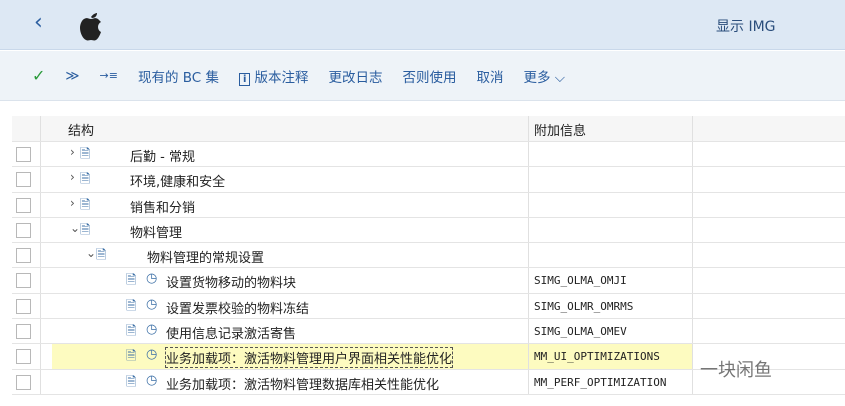  Describe the element at coordinates (746, 27) in the screenshot. I see `page-title: 显示 IMG` at that location.